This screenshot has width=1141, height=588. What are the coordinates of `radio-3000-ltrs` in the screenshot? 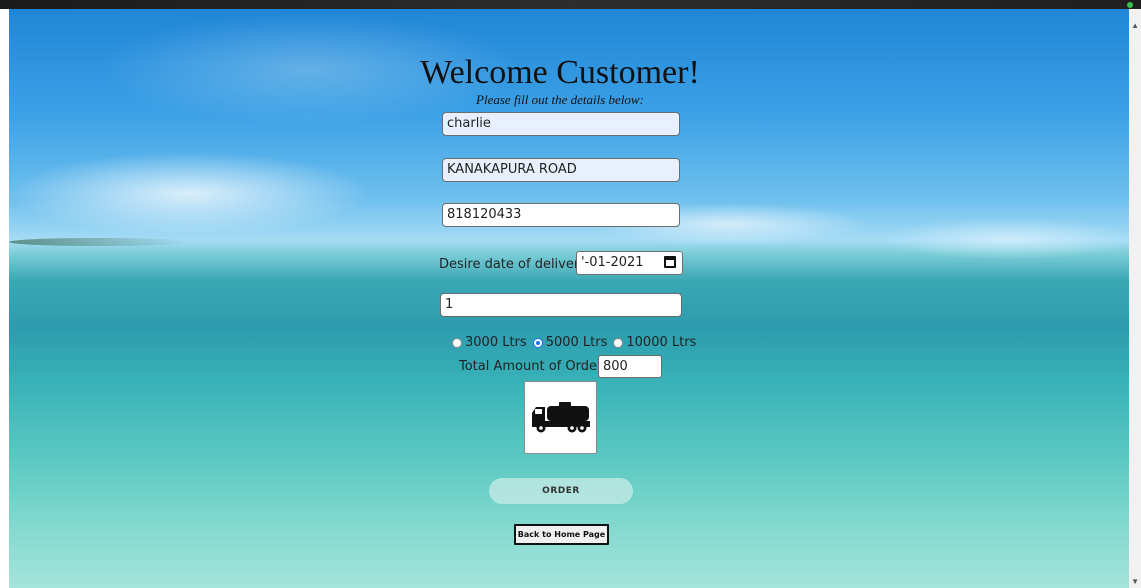 It's located at (457, 342).